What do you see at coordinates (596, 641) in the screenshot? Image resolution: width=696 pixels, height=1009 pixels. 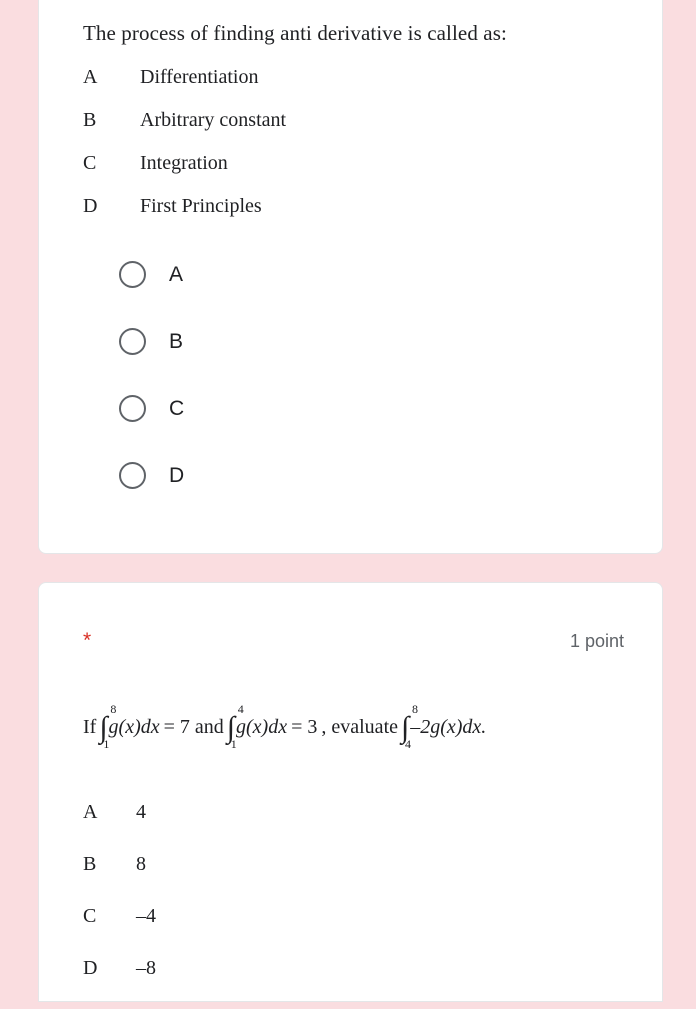 I see `points-label: 1 point` at bounding box center [596, 641].